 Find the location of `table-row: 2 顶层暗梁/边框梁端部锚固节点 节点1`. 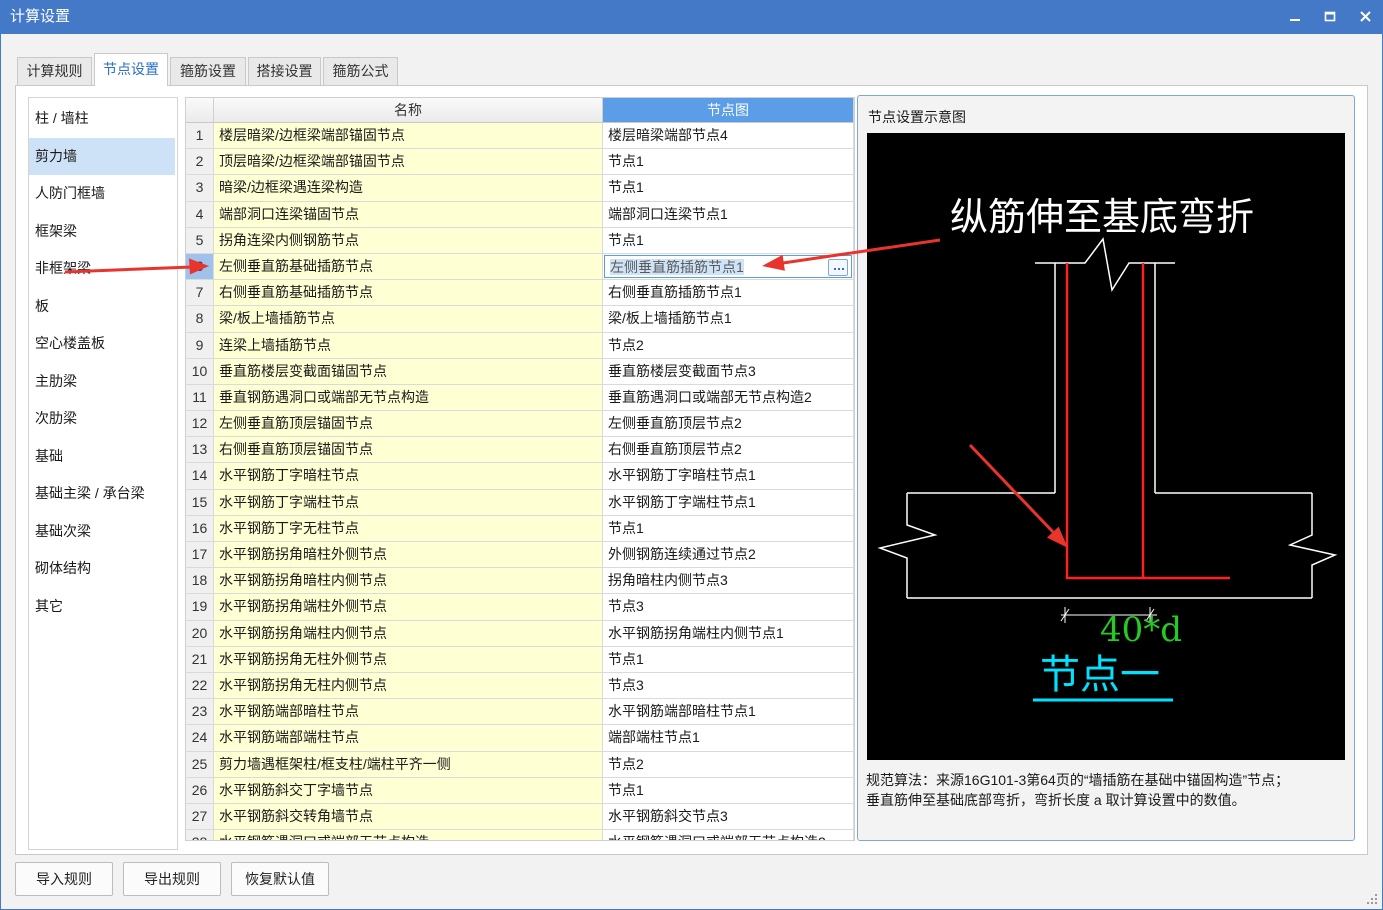

table-row: 2 顶层暗梁/边框梁端部锚固节点 节点1 is located at coordinates (520, 162).